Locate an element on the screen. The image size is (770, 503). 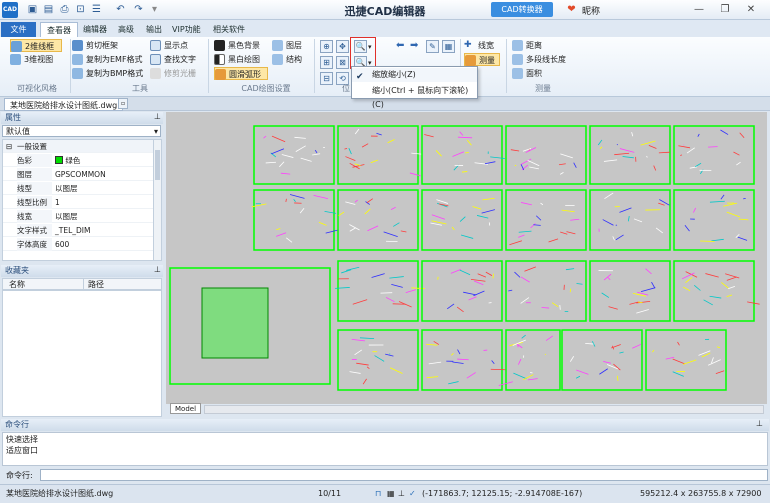
print-icon: ⎙ is located at coordinates (64, 9).